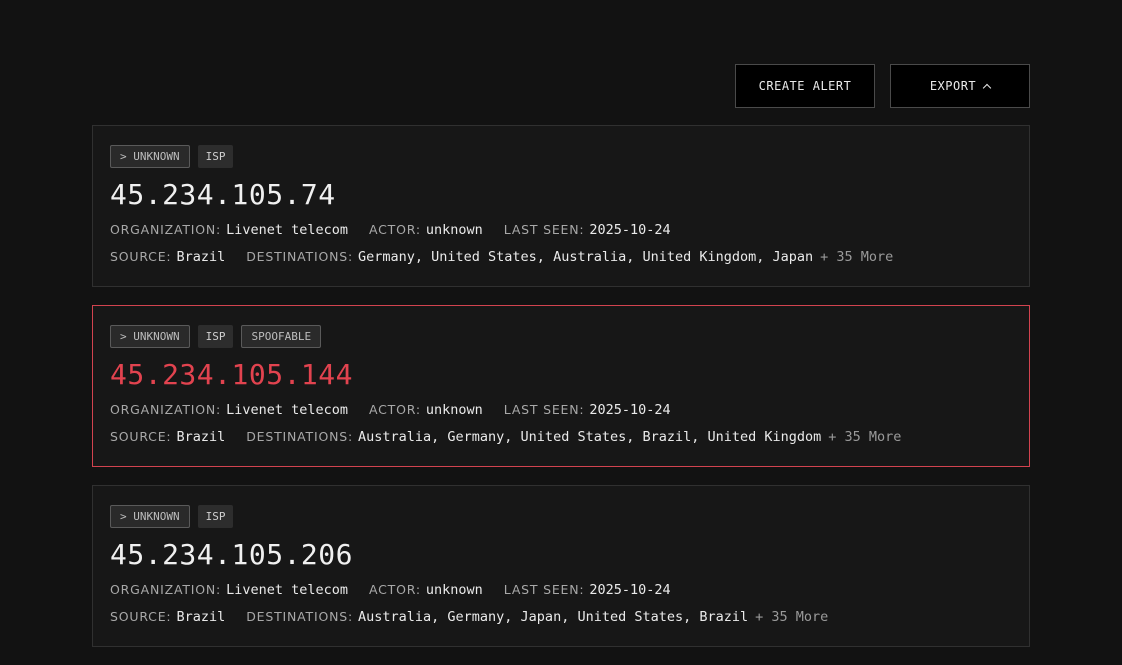 Image resolution: width=1122 pixels, height=665 pixels. What do you see at coordinates (281, 336) in the screenshot?
I see `tag-spoofable: SPOOFABLE` at bounding box center [281, 336].